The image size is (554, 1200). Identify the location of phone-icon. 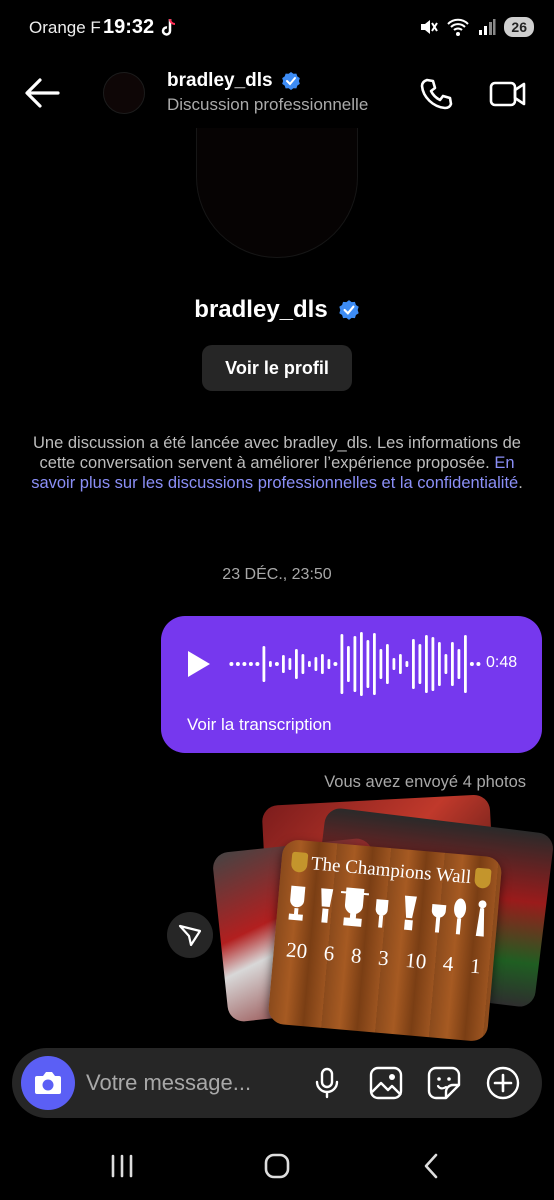
(437, 94).